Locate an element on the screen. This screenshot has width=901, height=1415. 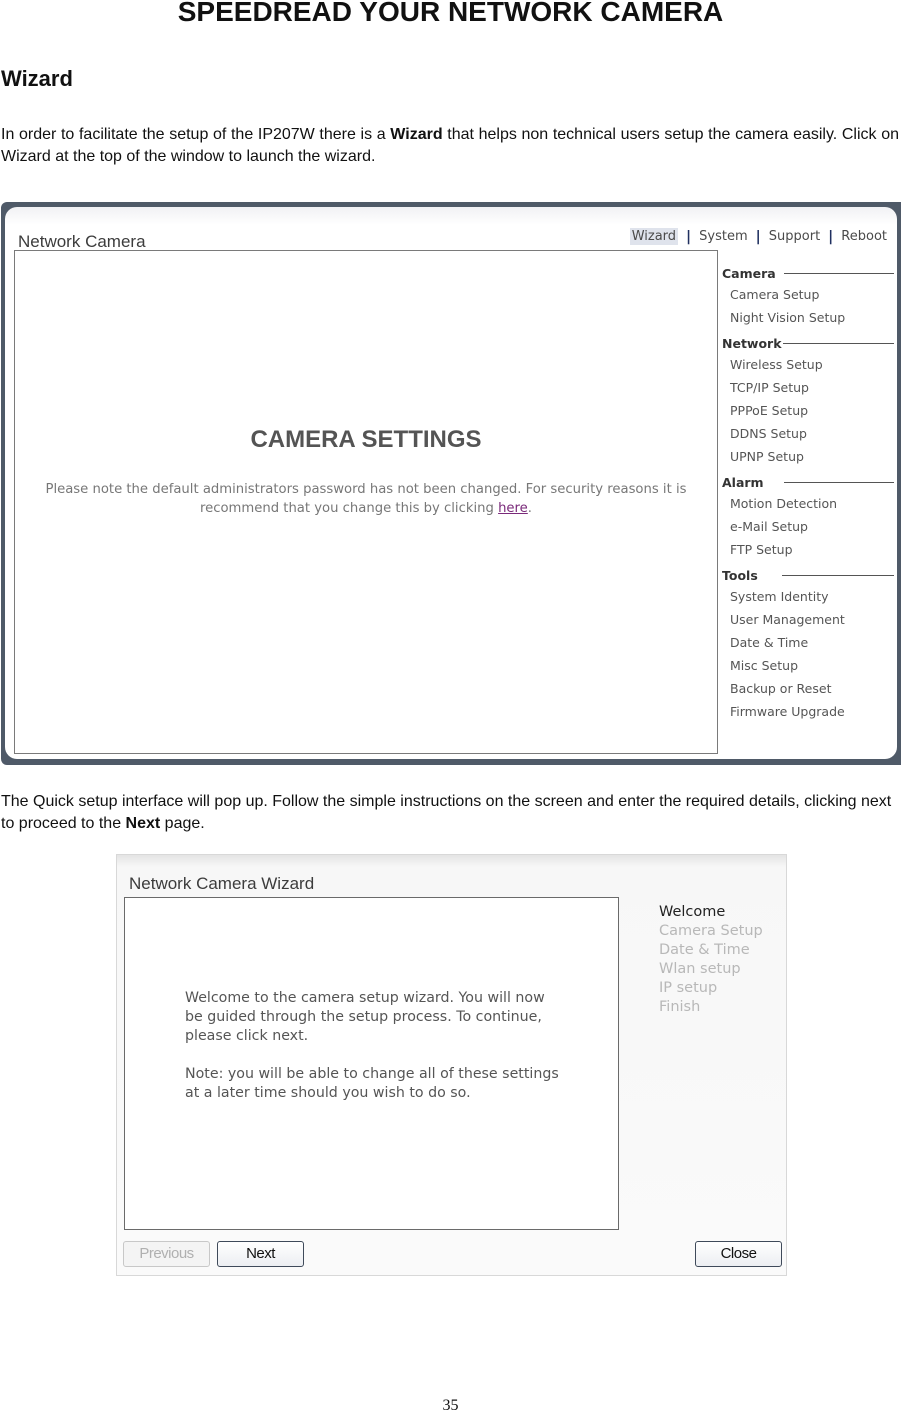
sidebar-group-camera: Camera Camera Setup Night Vision Setup is located at coordinates (808, 296).